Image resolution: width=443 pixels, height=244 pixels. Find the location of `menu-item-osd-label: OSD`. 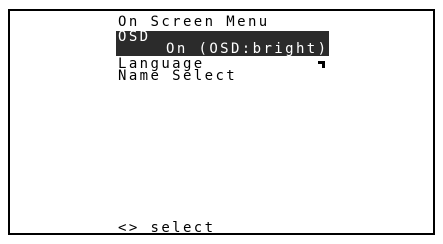

menu-item-osd-label: OSD is located at coordinates (134, 37).